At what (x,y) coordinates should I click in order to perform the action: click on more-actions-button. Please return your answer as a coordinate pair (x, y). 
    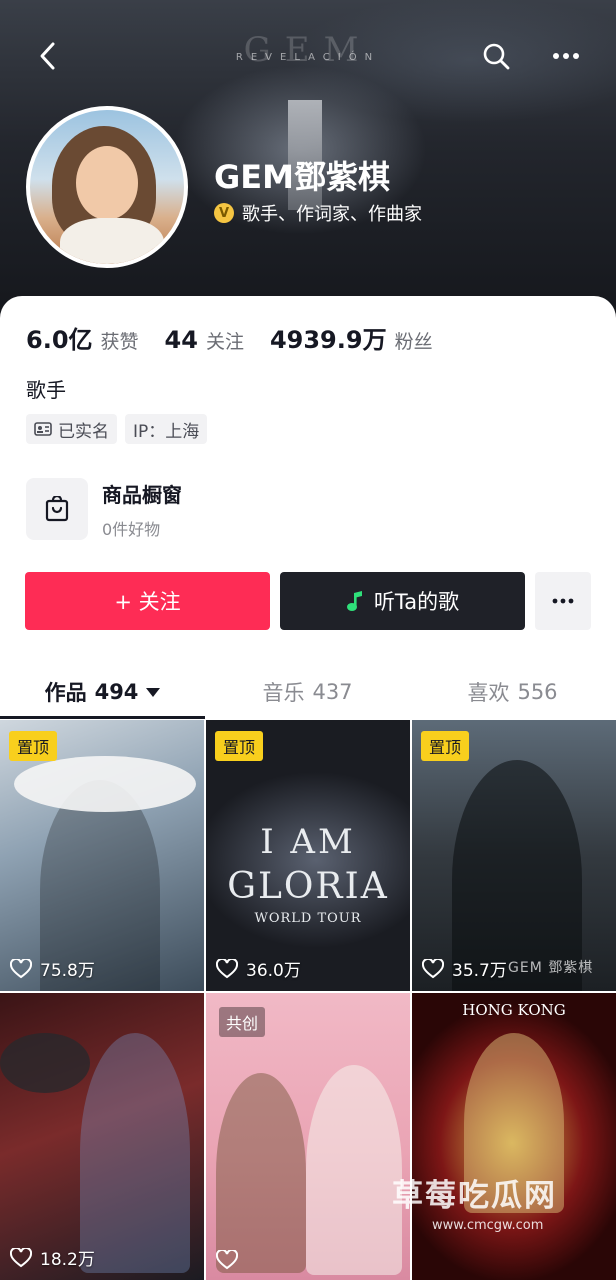
    Looking at the image, I should click on (563, 601).